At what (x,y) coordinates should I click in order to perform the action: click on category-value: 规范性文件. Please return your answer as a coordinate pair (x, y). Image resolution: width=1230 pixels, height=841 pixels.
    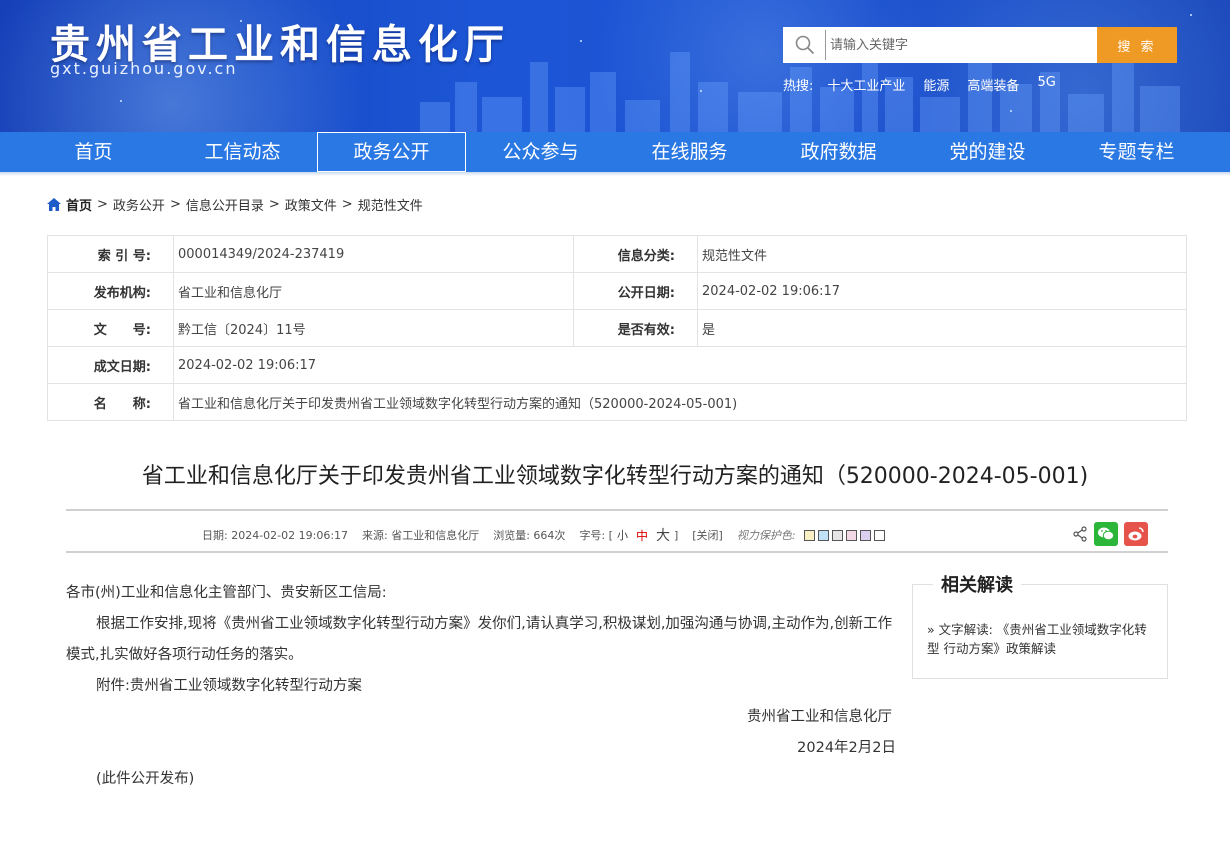
    Looking at the image, I should click on (942, 254).